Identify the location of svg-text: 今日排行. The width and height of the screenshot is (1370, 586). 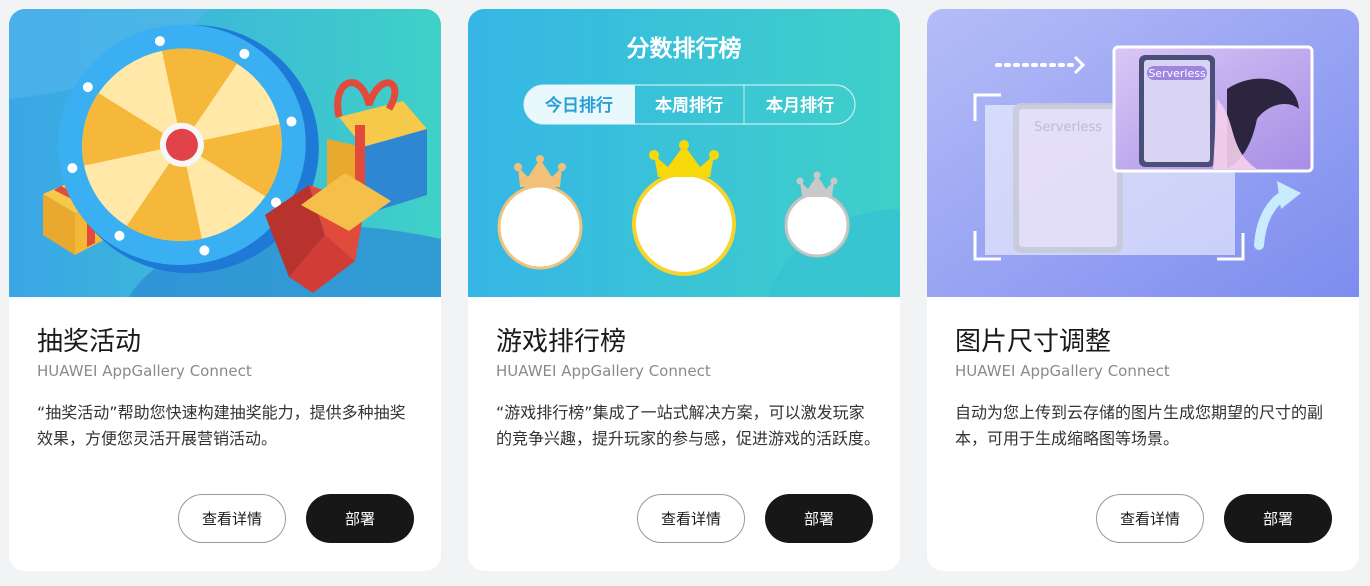
(579, 105).